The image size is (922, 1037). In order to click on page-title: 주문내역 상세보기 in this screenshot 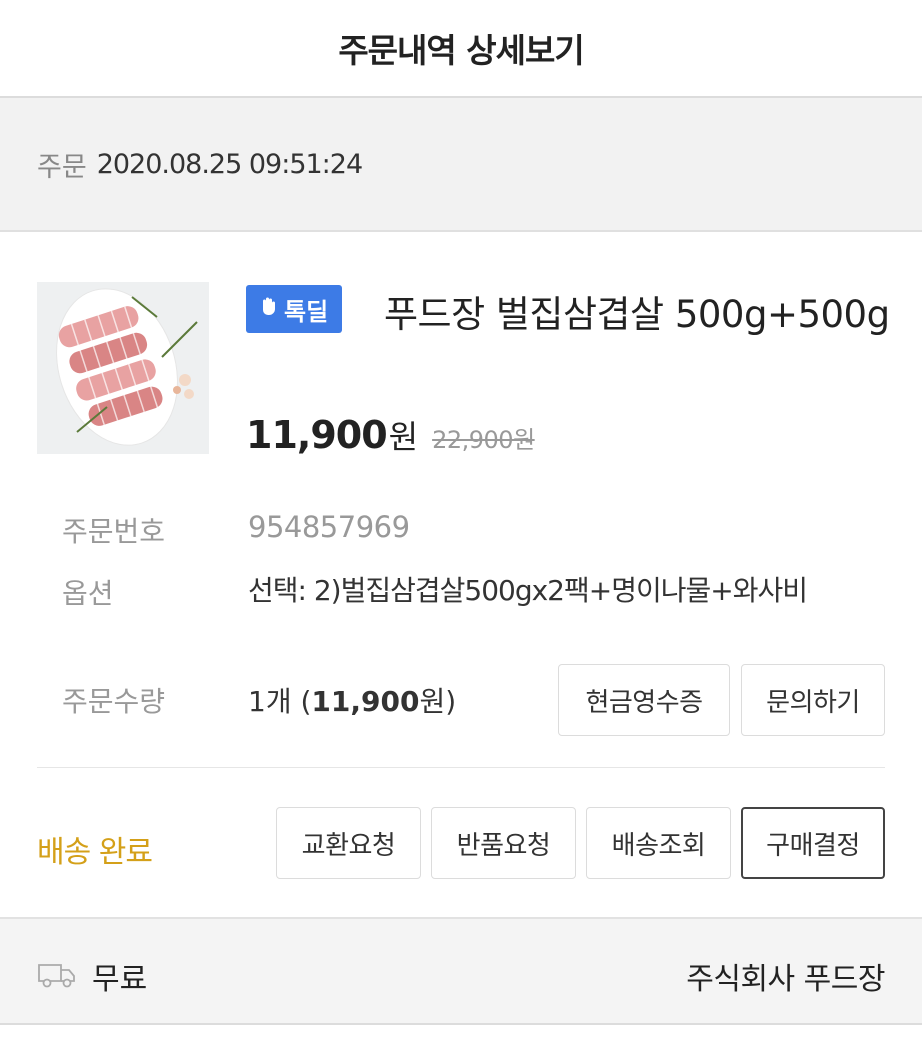, I will do `click(461, 50)`.